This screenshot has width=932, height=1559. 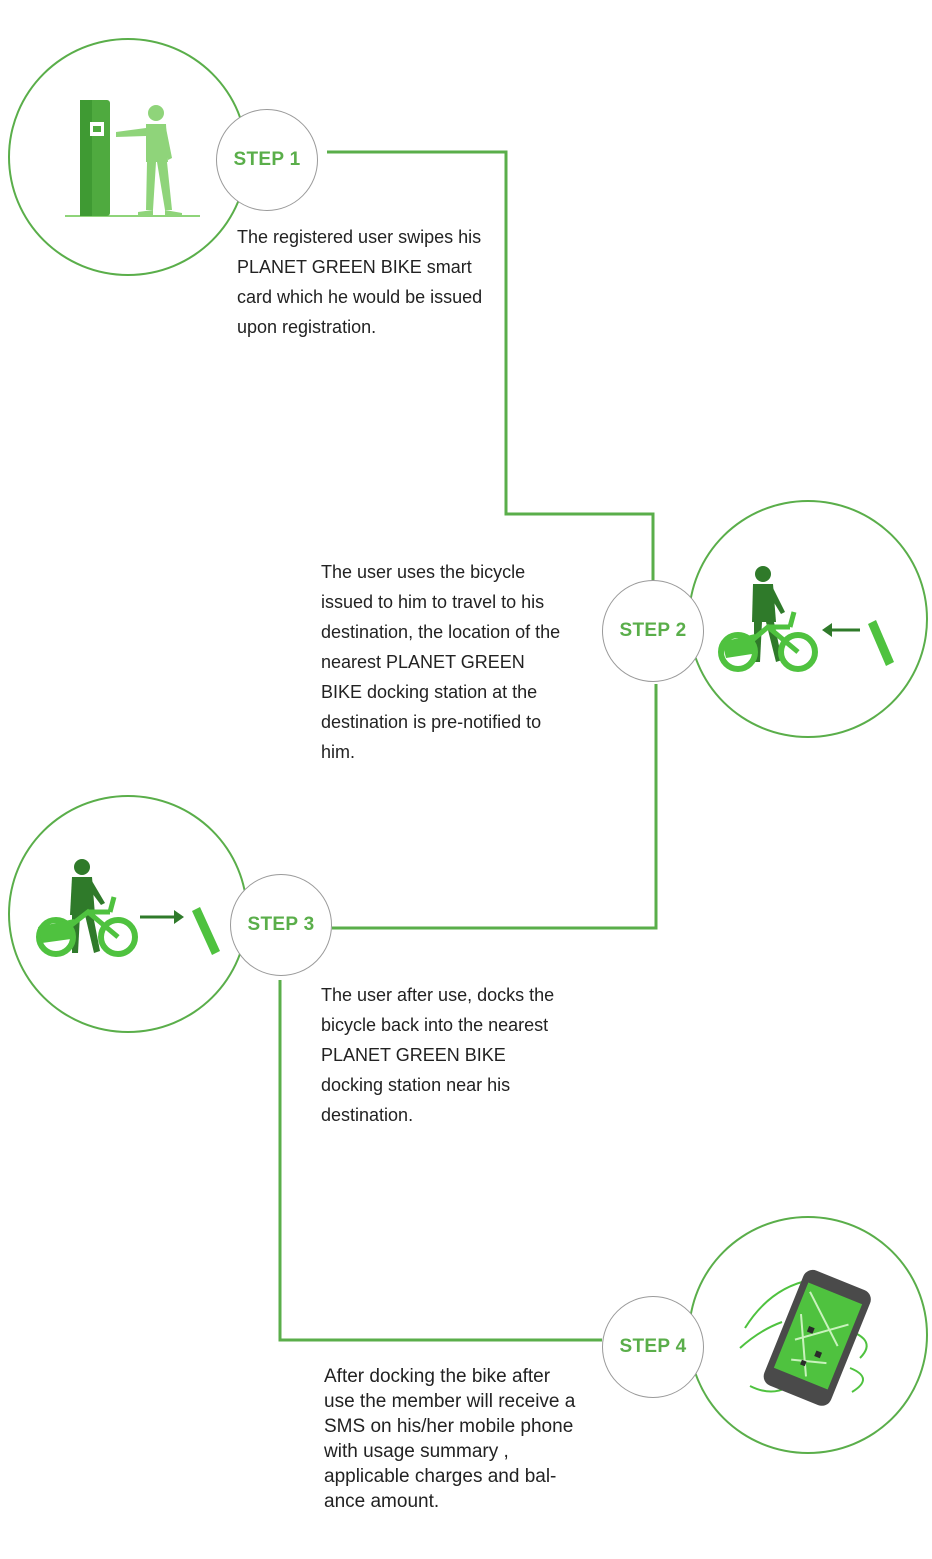 What do you see at coordinates (132, 158) in the screenshot?
I see `kiosk-card-swipe-icon` at bounding box center [132, 158].